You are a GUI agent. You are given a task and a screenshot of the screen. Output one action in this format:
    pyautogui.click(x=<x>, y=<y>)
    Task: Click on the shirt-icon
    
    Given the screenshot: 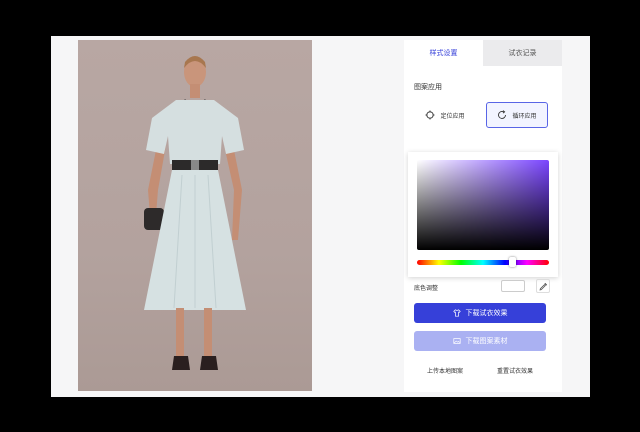 What is the action you would take?
    pyautogui.click(x=456, y=313)
    